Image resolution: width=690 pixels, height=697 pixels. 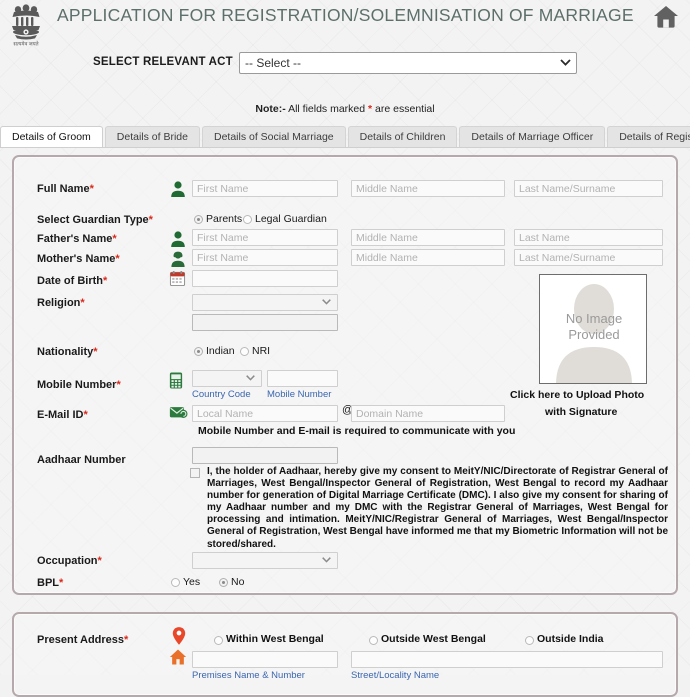 What do you see at coordinates (179, 414) in the screenshot?
I see `email-icon` at bounding box center [179, 414].